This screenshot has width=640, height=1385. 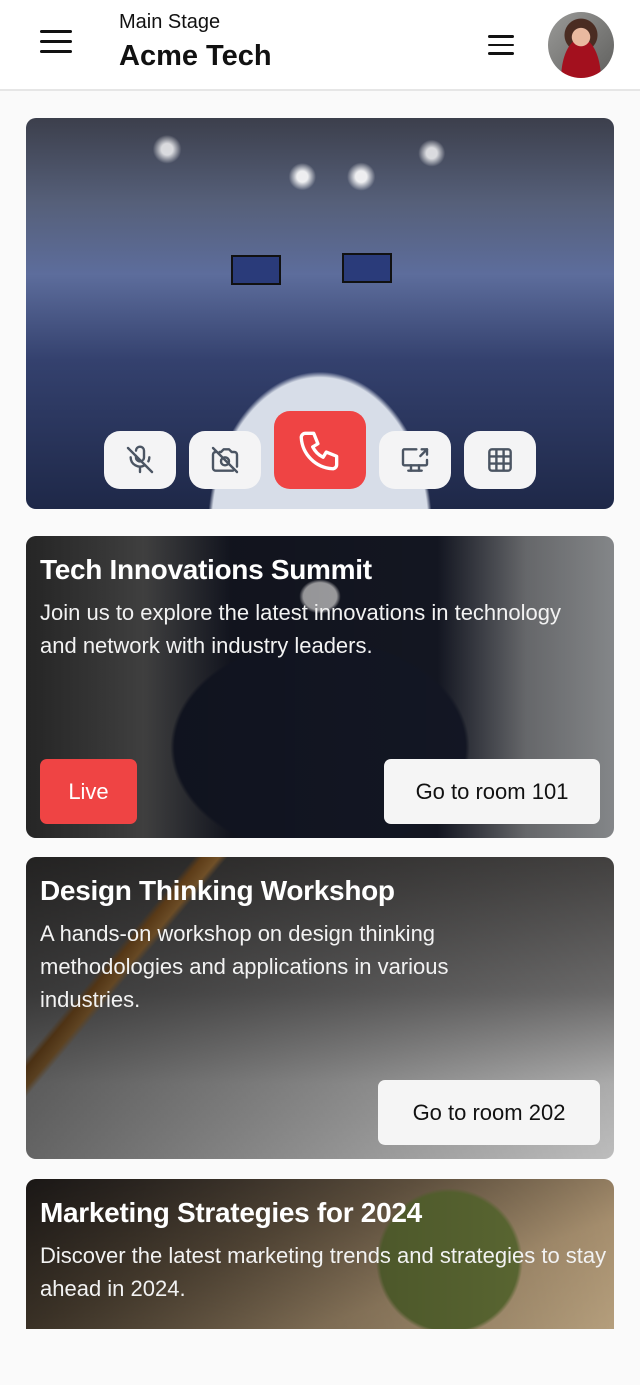 I want to click on event-title: Marketing Strategies for 2024, so click(x=231, y=1212).